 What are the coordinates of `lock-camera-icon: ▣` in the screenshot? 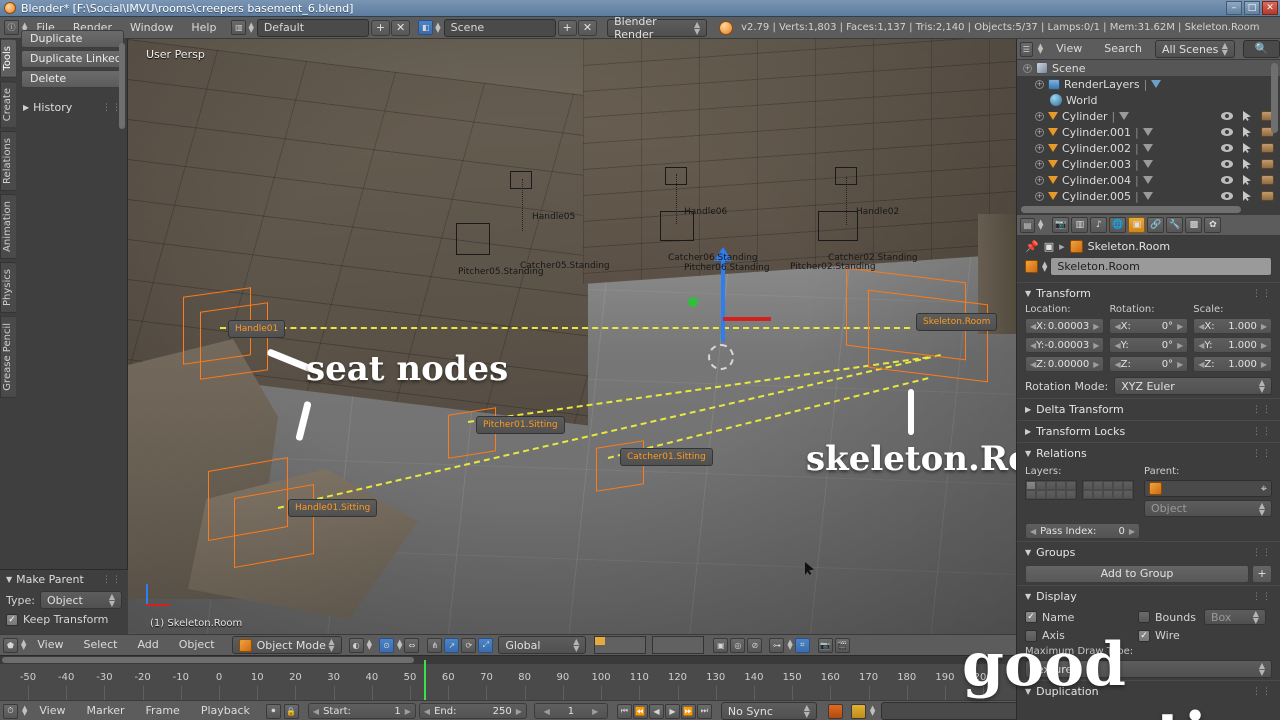 It's located at (721, 645).